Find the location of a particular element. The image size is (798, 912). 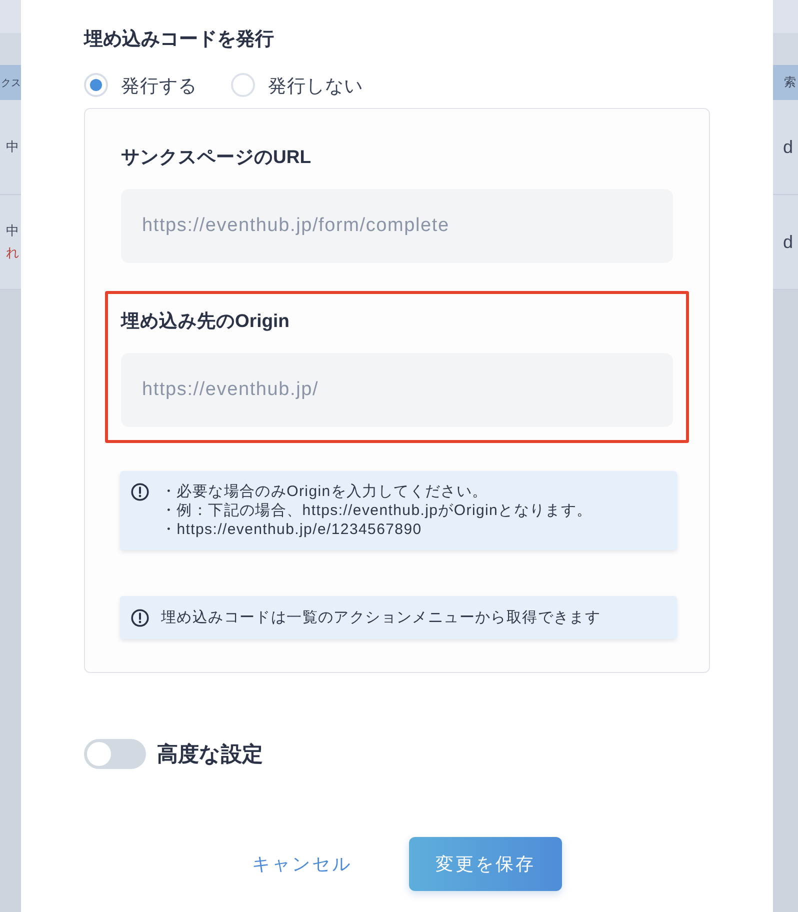

section-title: 埋め込みコードを発行 is located at coordinates (179, 40).